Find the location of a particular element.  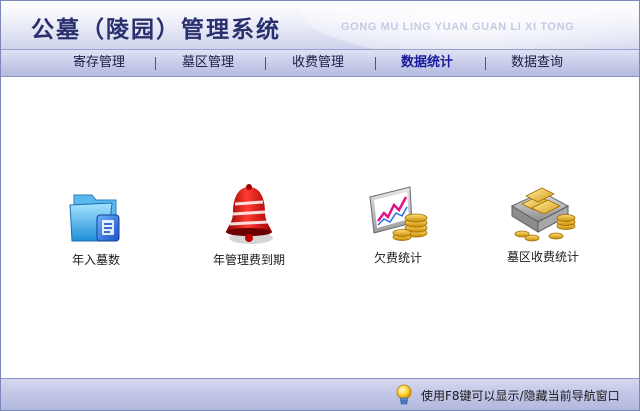

module-area-fee-statistics: 墓区收费统计 is located at coordinates (543, 222).